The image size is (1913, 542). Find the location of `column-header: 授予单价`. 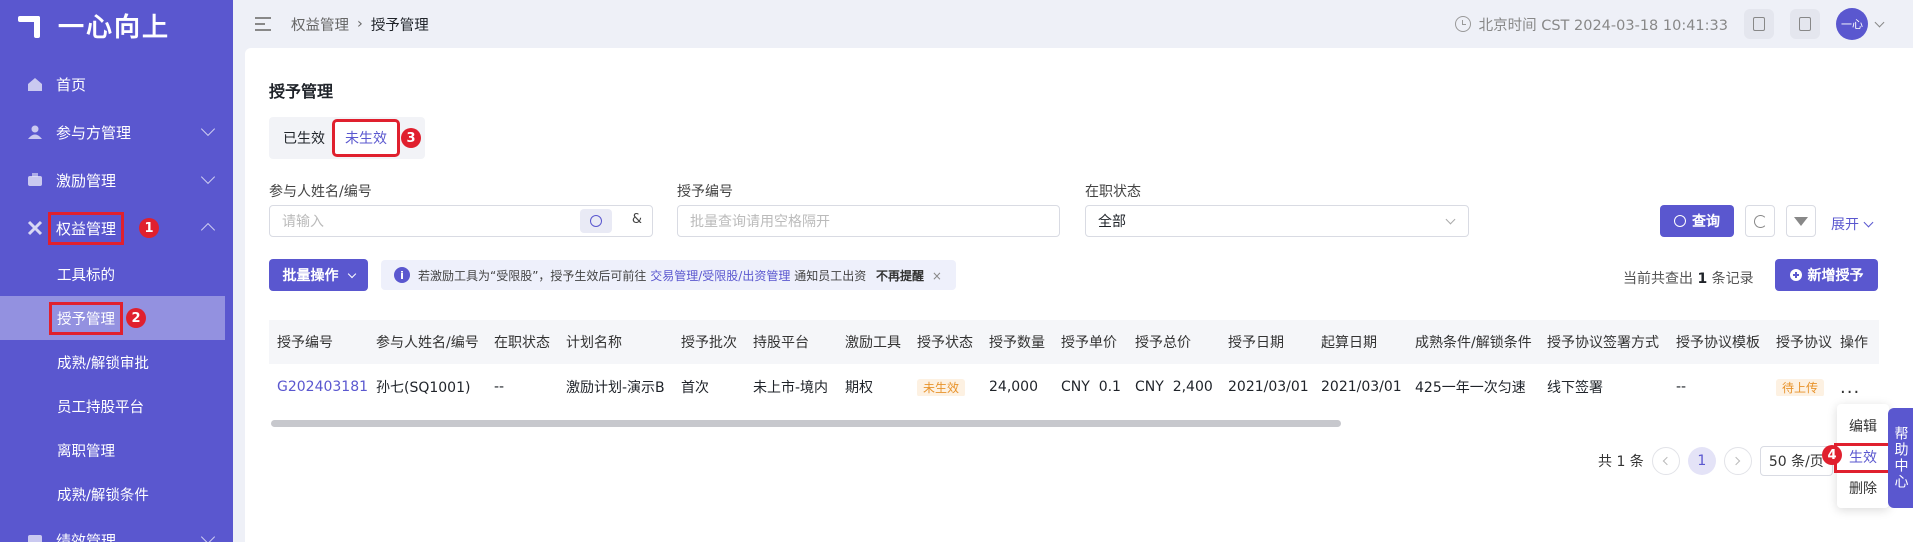

column-header: 授予单价 is located at coordinates (1089, 343).